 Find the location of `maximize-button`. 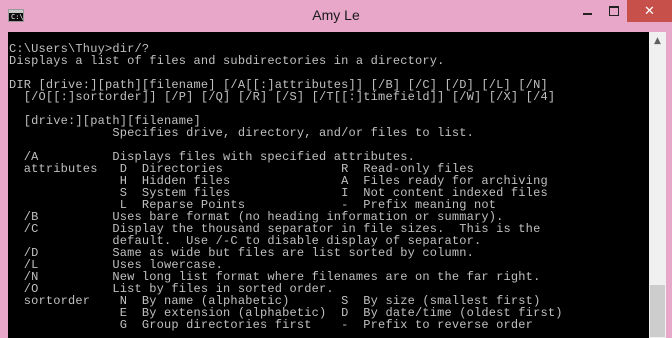

maximize-button is located at coordinates (614, 11).